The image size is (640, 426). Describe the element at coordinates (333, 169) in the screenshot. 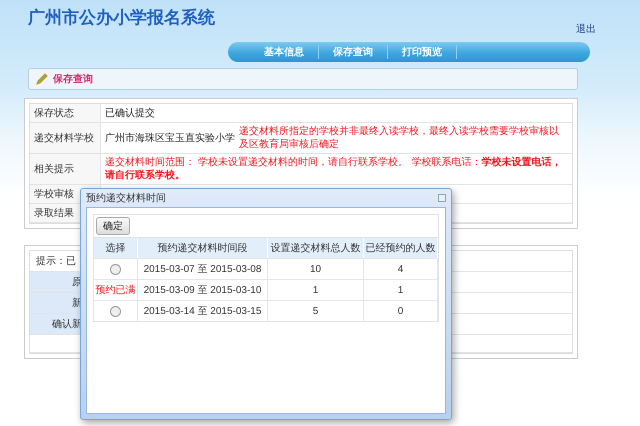

I see `warning-text: 递交材料时间范围： 学校未设置递交材料的时间，请自行联系学校。 学校联系电话：学校未设置电话，请自行联系学校。` at that location.